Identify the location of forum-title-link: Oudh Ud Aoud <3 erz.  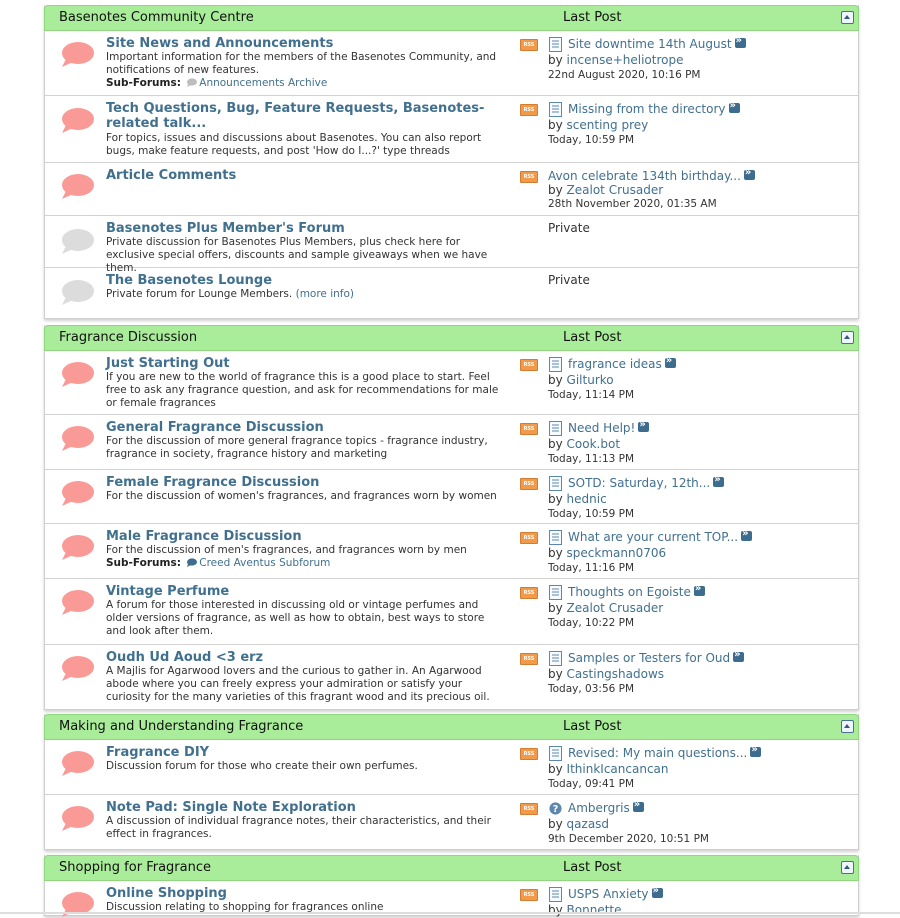
(303, 657).